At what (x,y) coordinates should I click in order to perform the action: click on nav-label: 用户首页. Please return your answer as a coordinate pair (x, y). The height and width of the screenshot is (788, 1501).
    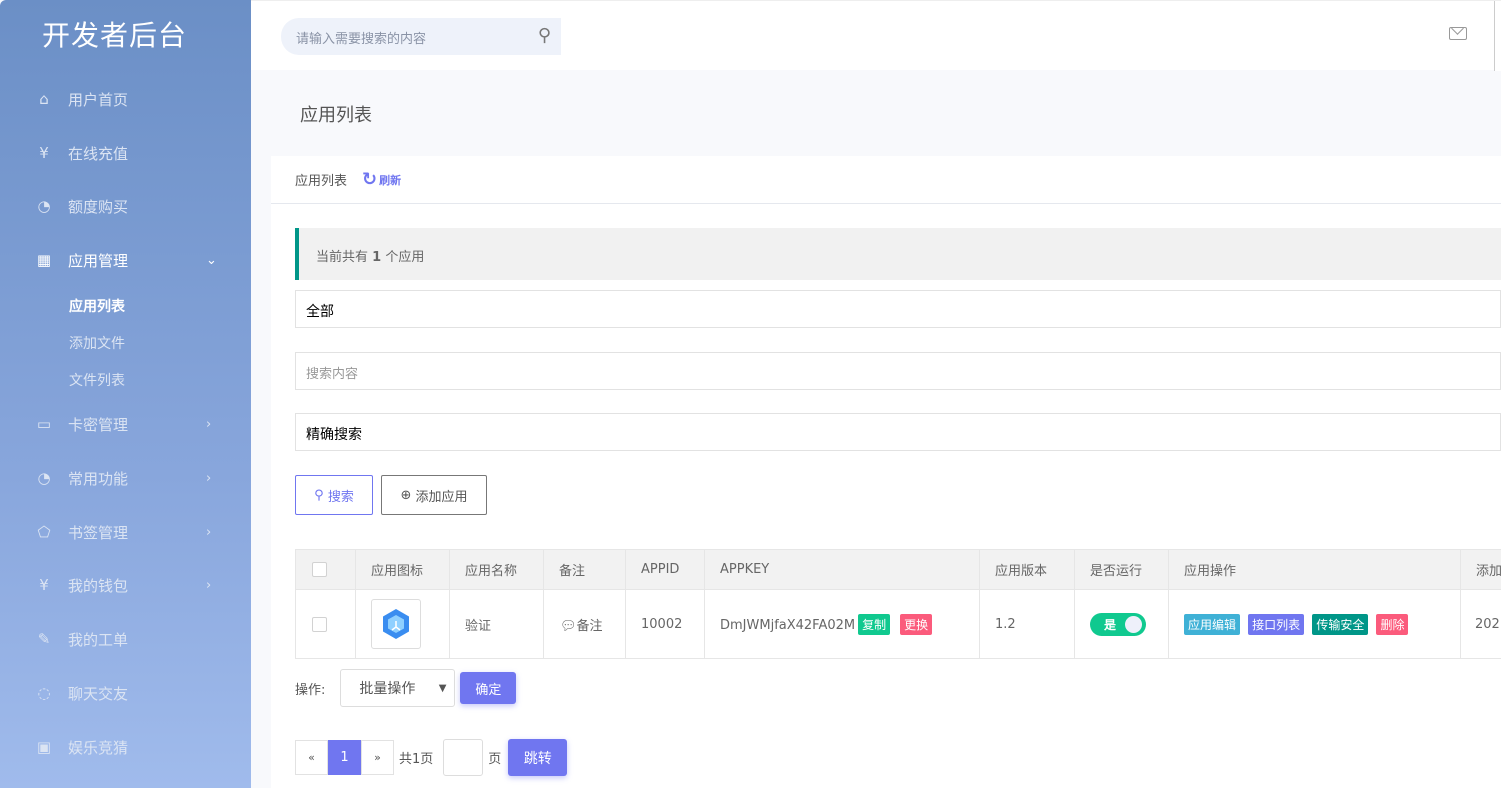
    Looking at the image, I should click on (98, 99).